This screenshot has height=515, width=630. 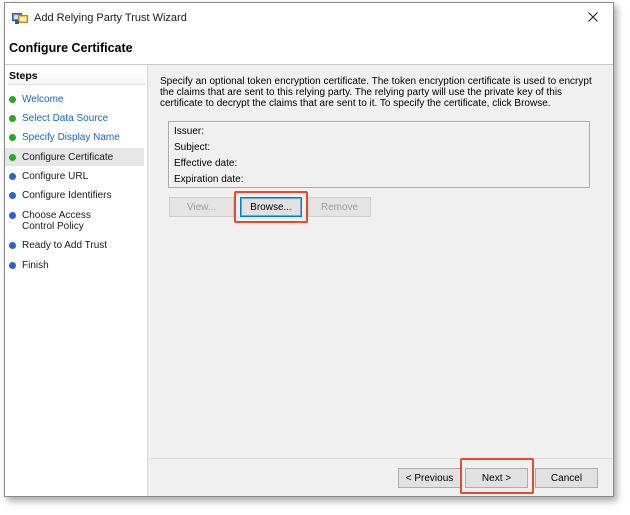 What do you see at coordinates (566, 478) in the screenshot?
I see `cancel-button: Cancel` at bounding box center [566, 478].